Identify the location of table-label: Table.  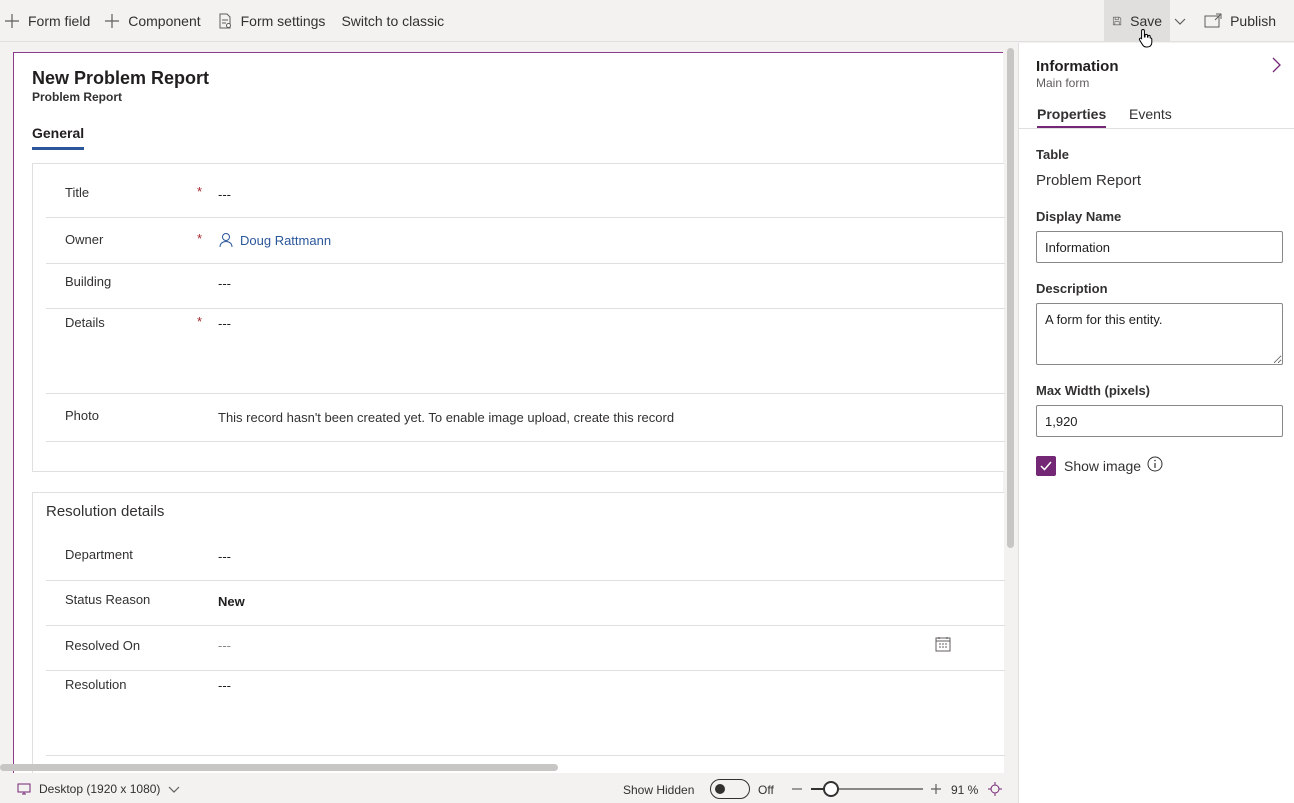
(1052, 154).